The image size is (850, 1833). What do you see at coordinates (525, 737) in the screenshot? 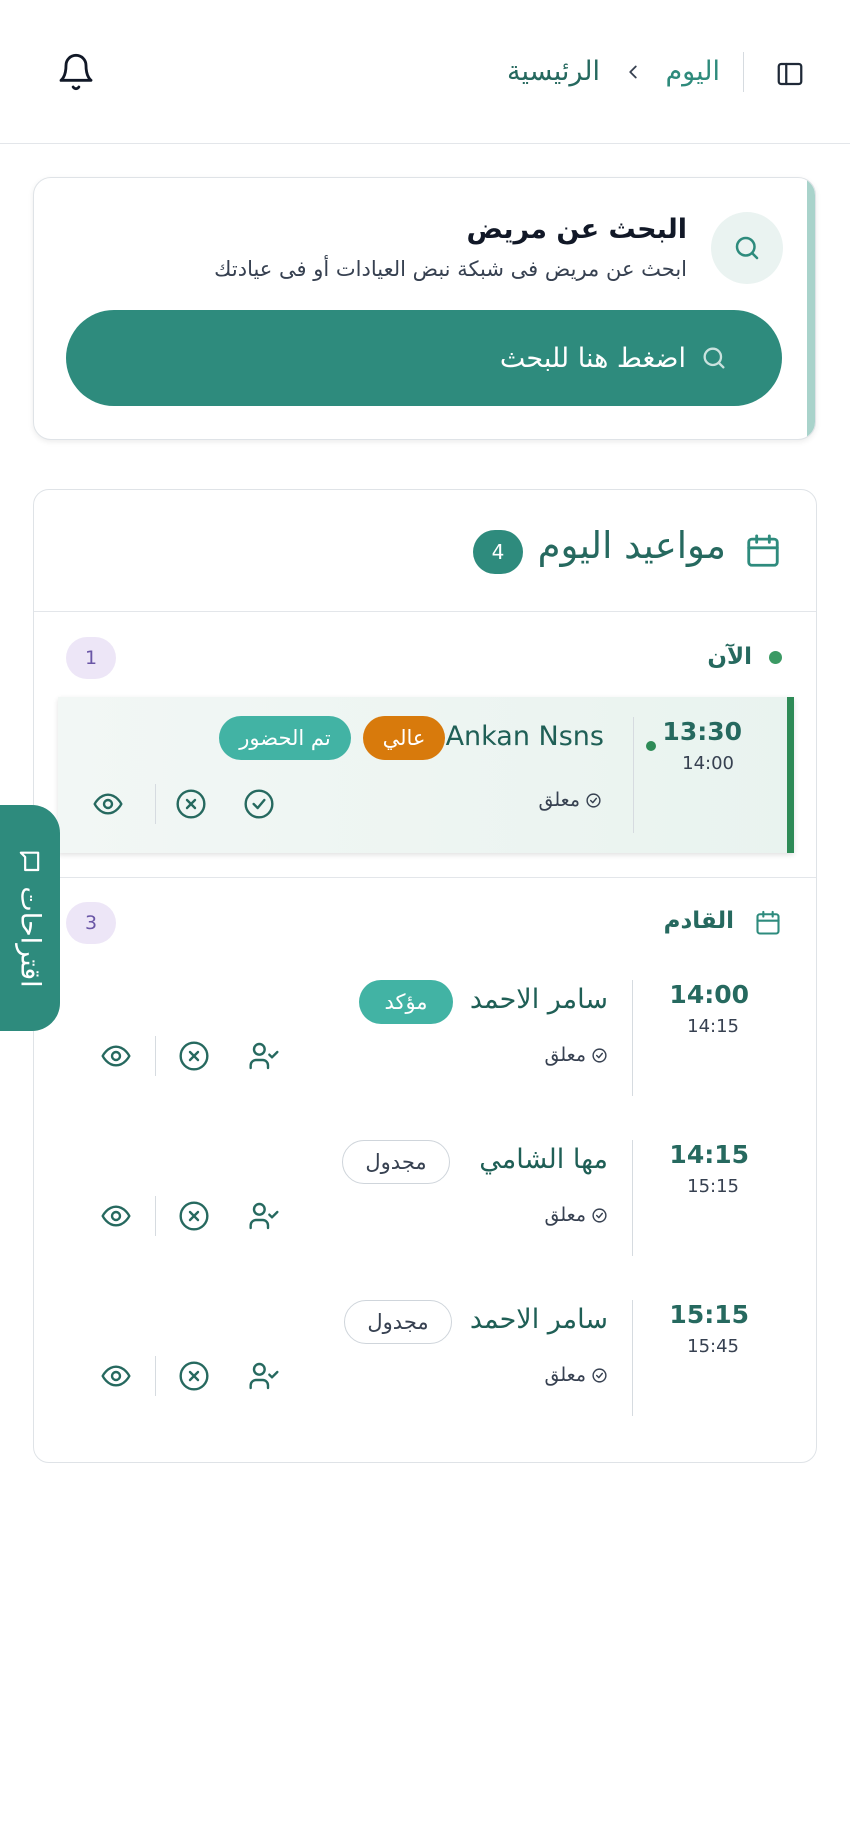
I see `patient-name: Ankan Nsns` at bounding box center [525, 737].